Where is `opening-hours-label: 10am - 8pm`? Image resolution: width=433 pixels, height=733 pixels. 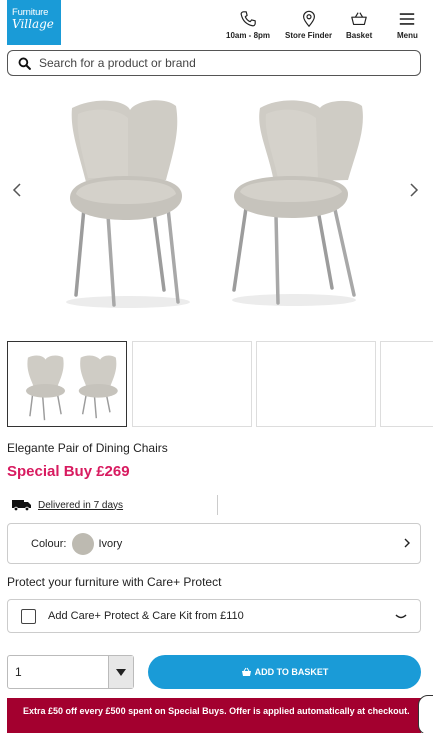
opening-hours-label: 10am - 8pm is located at coordinates (248, 35).